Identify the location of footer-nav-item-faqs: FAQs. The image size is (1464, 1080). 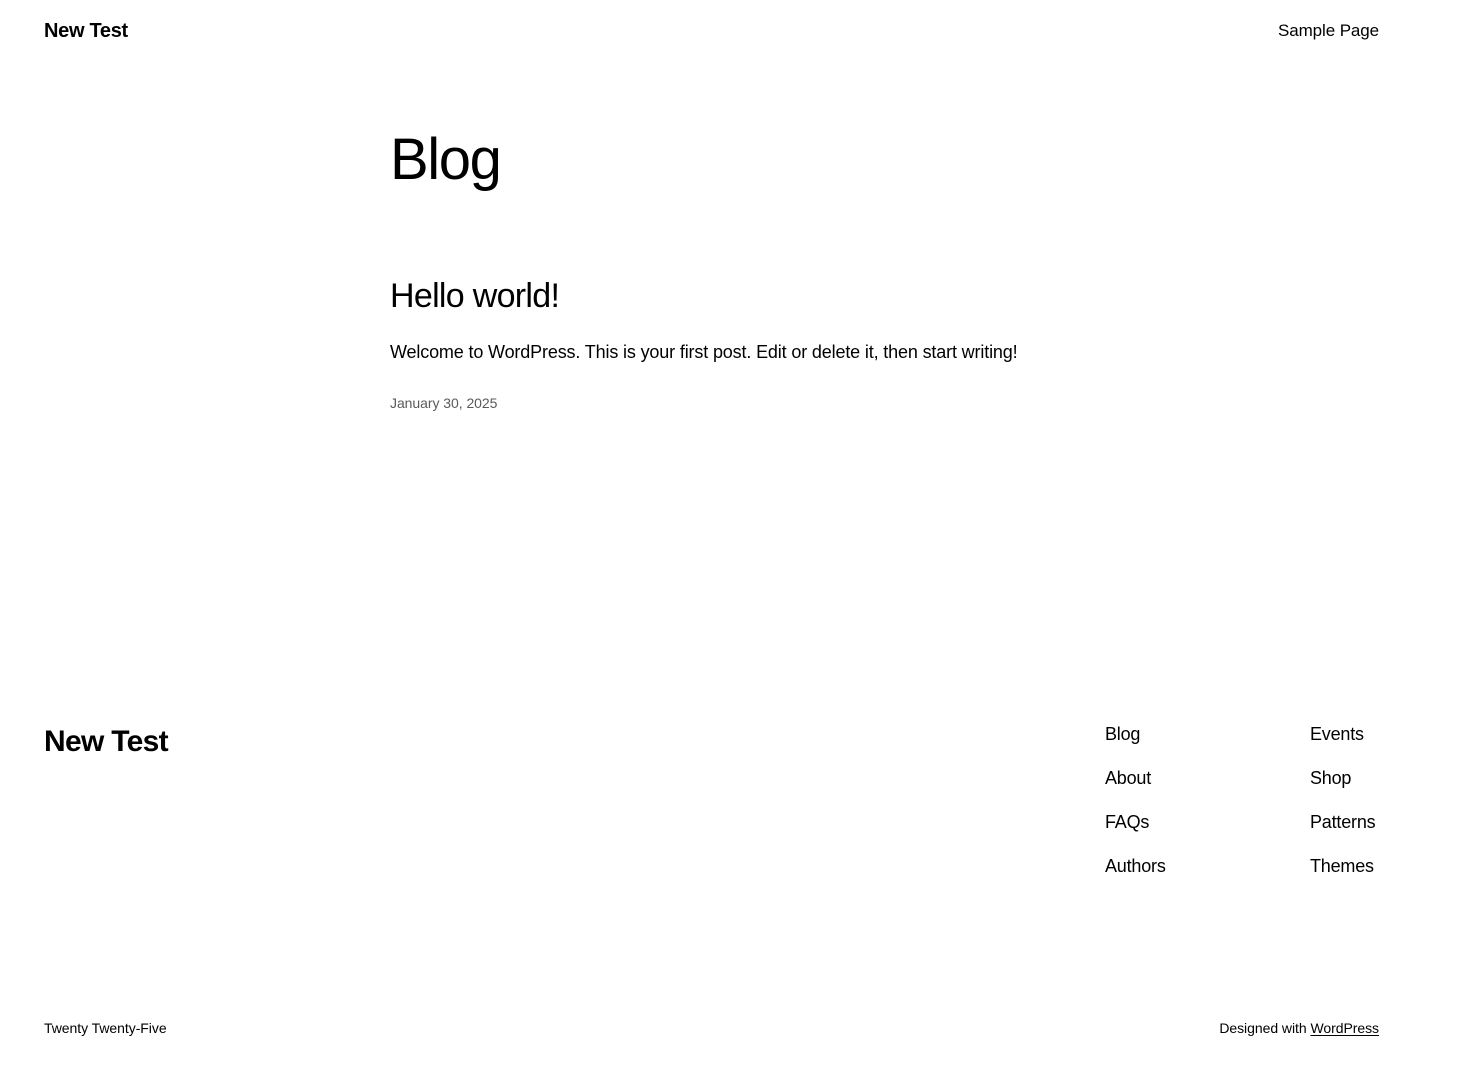
(1135, 834).